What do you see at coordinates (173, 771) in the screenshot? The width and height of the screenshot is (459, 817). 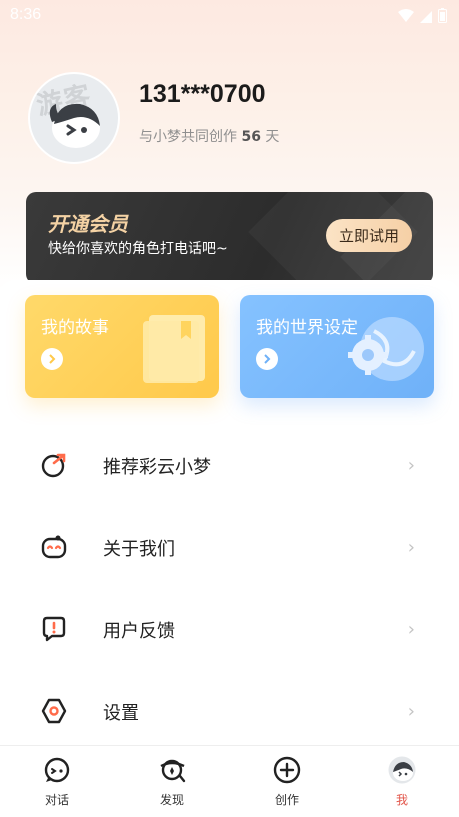 I see `discover-icon` at bounding box center [173, 771].